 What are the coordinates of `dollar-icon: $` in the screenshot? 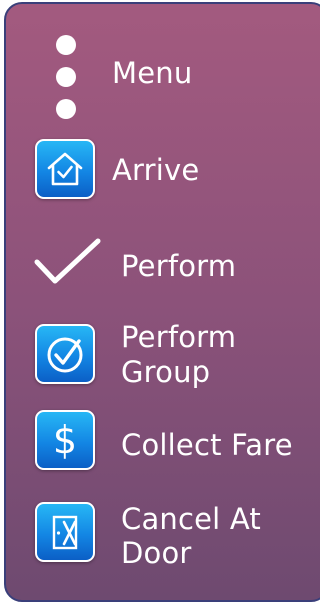 It's located at (65, 440).